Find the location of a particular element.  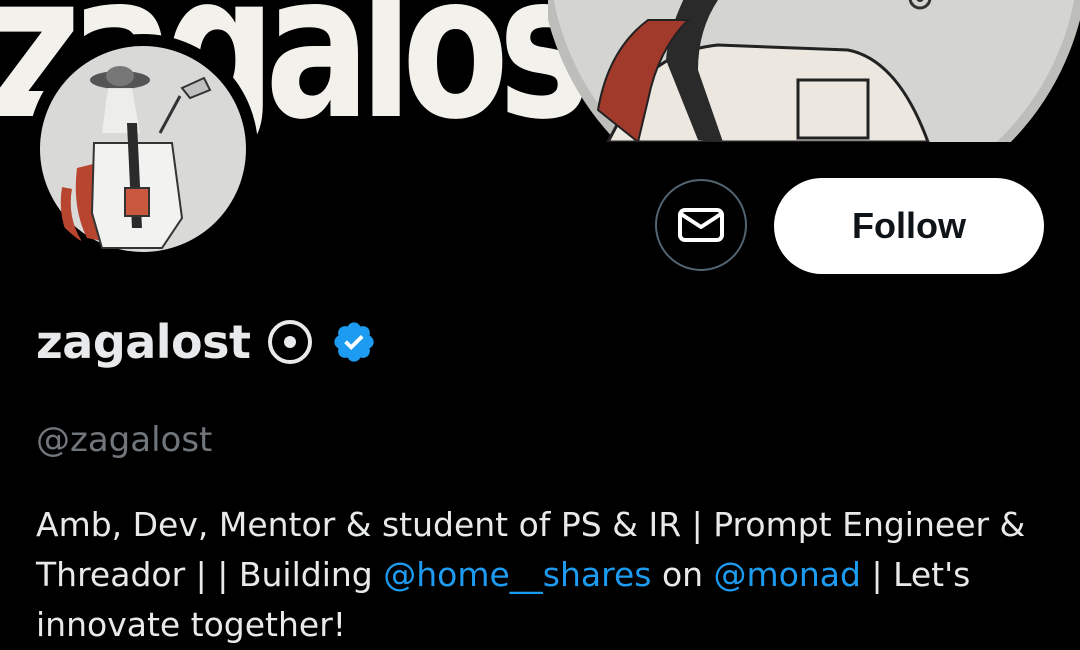

display-name-row: zagalost is located at coordinates (206, 342).